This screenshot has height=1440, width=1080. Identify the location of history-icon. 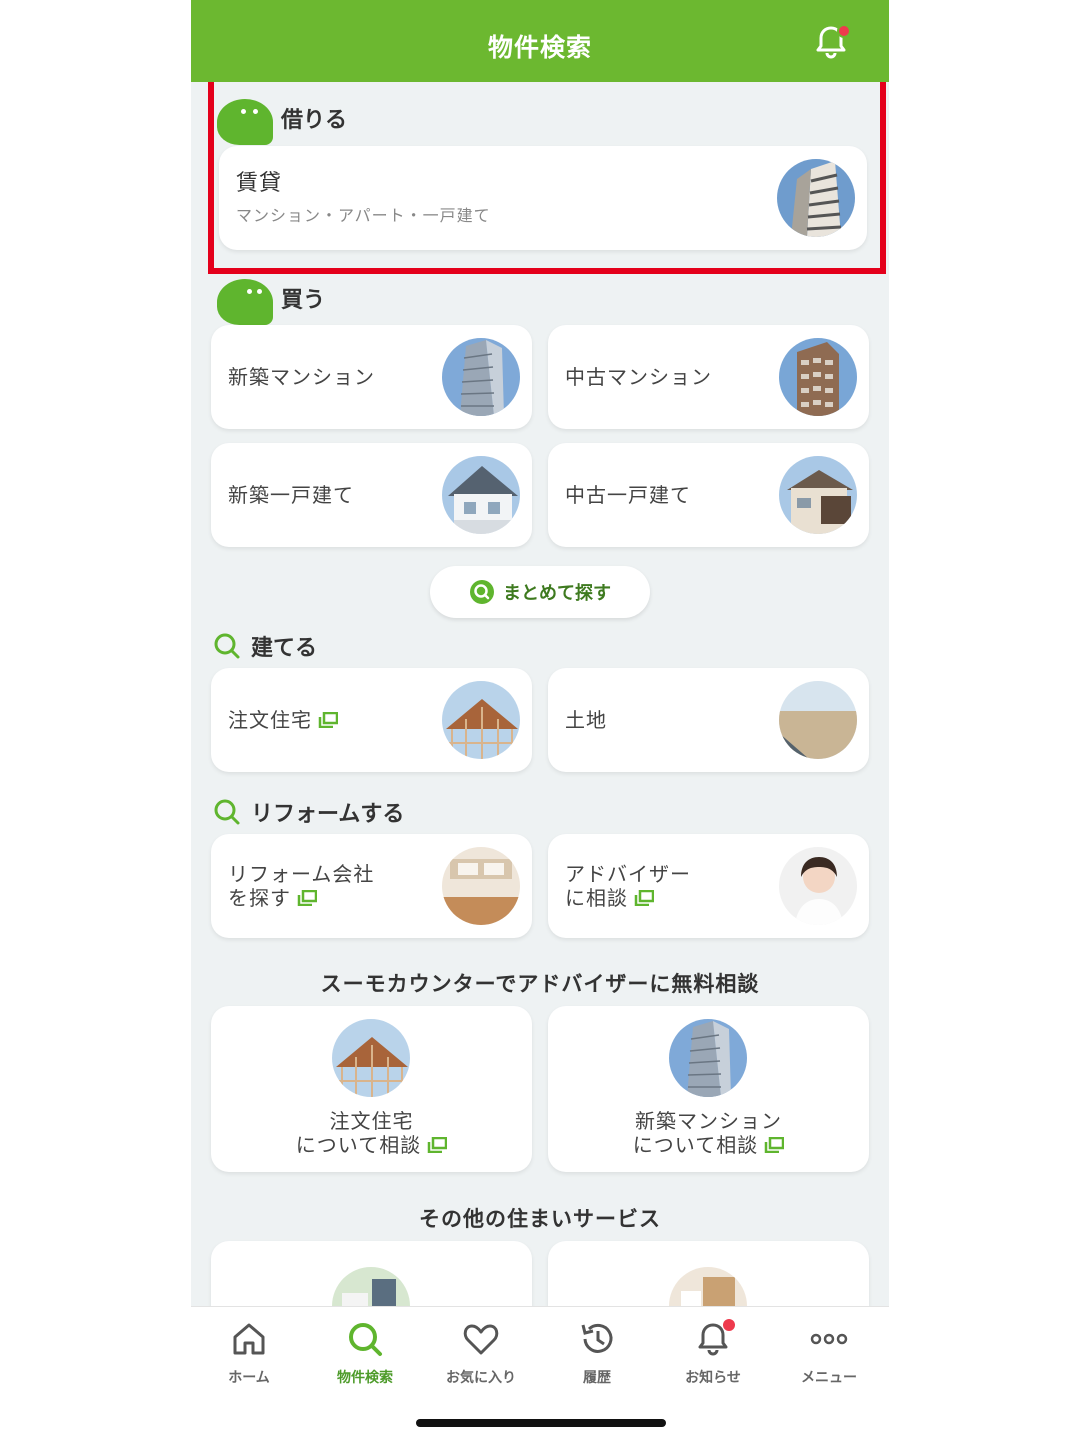
(597, 1338).